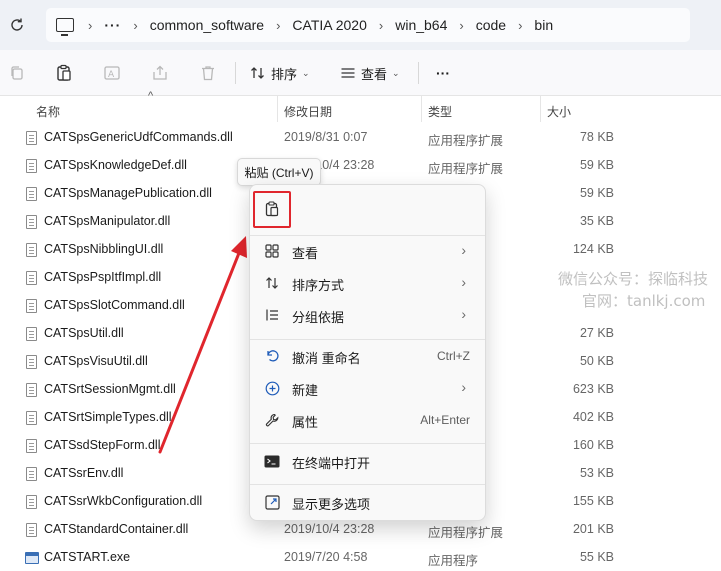 The image size is (721, 571). What do you see at coordinates (445, 420) in the screenshot?
I see `menu-item-shortcut: Alt+Enter` at bounding box center [445, 420].